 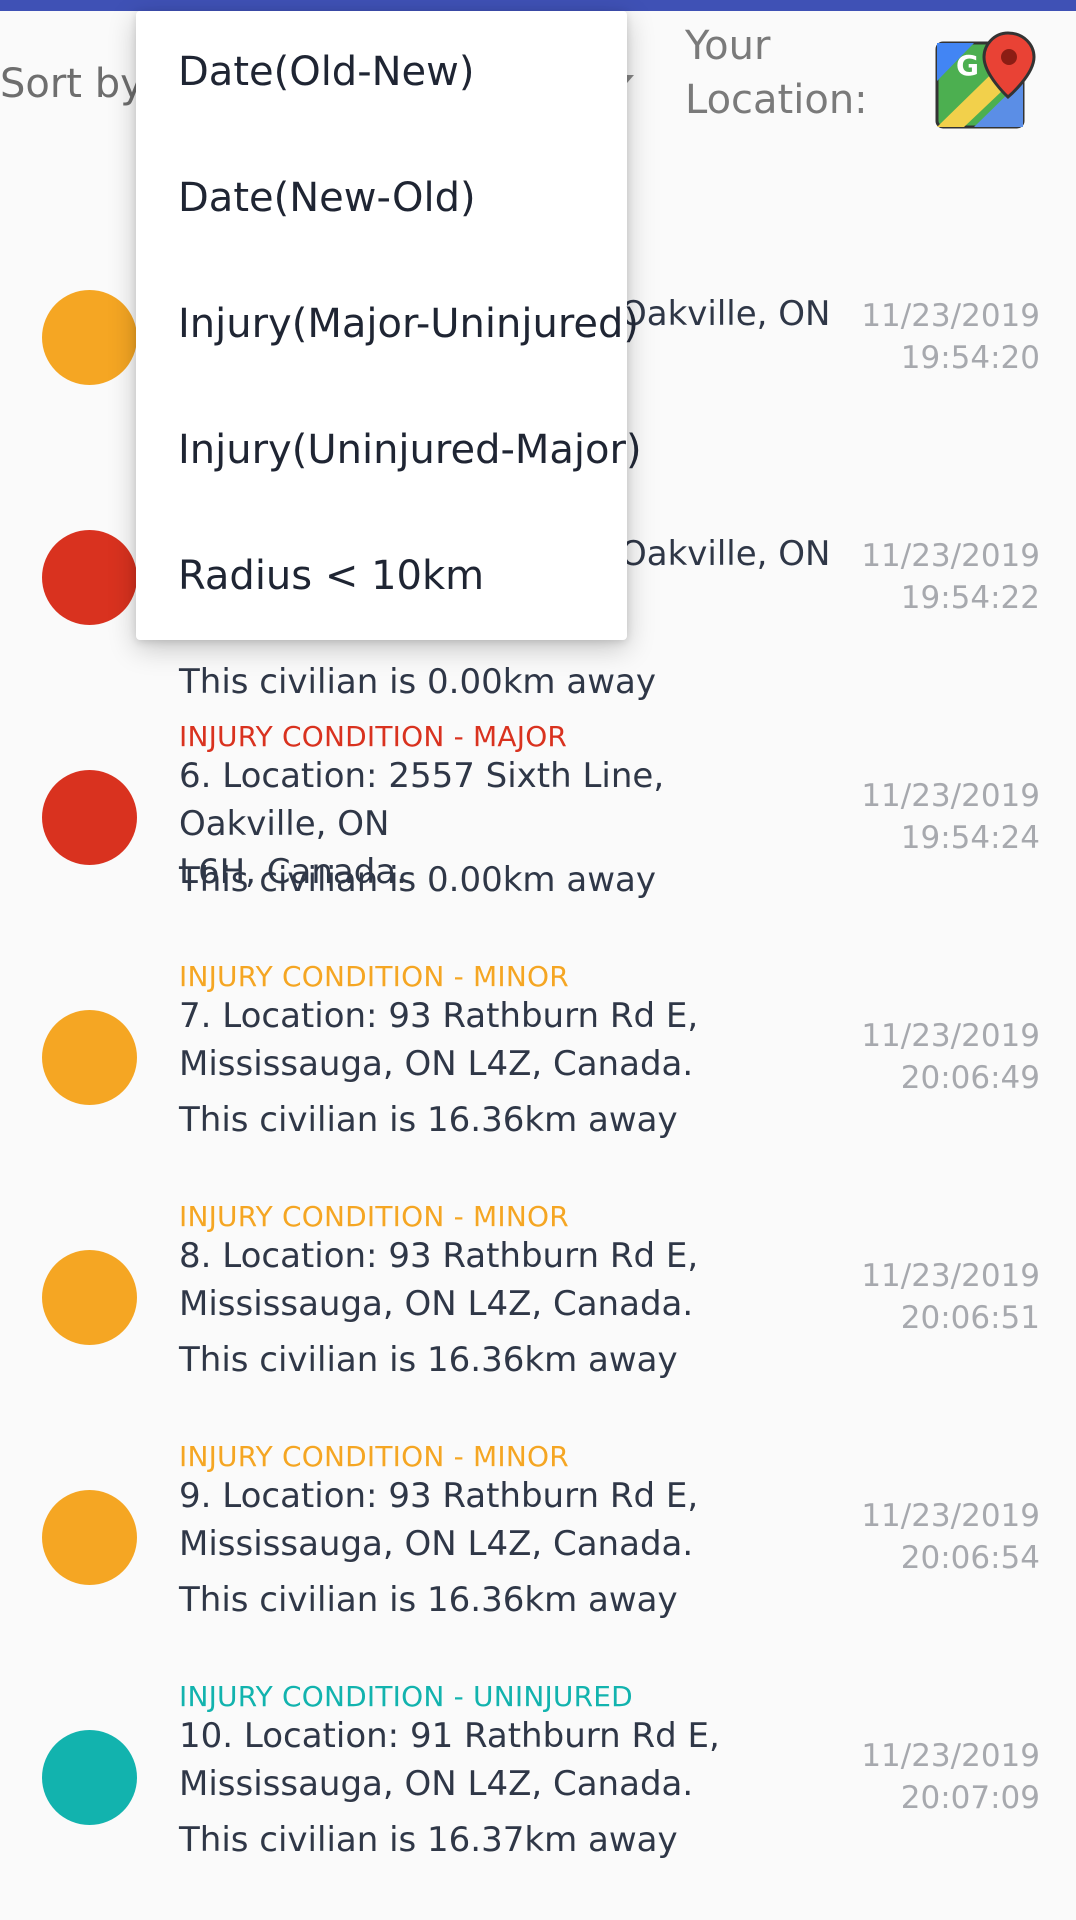 I want to click on sort-label: Sort by:, so click(x=77, y=84).